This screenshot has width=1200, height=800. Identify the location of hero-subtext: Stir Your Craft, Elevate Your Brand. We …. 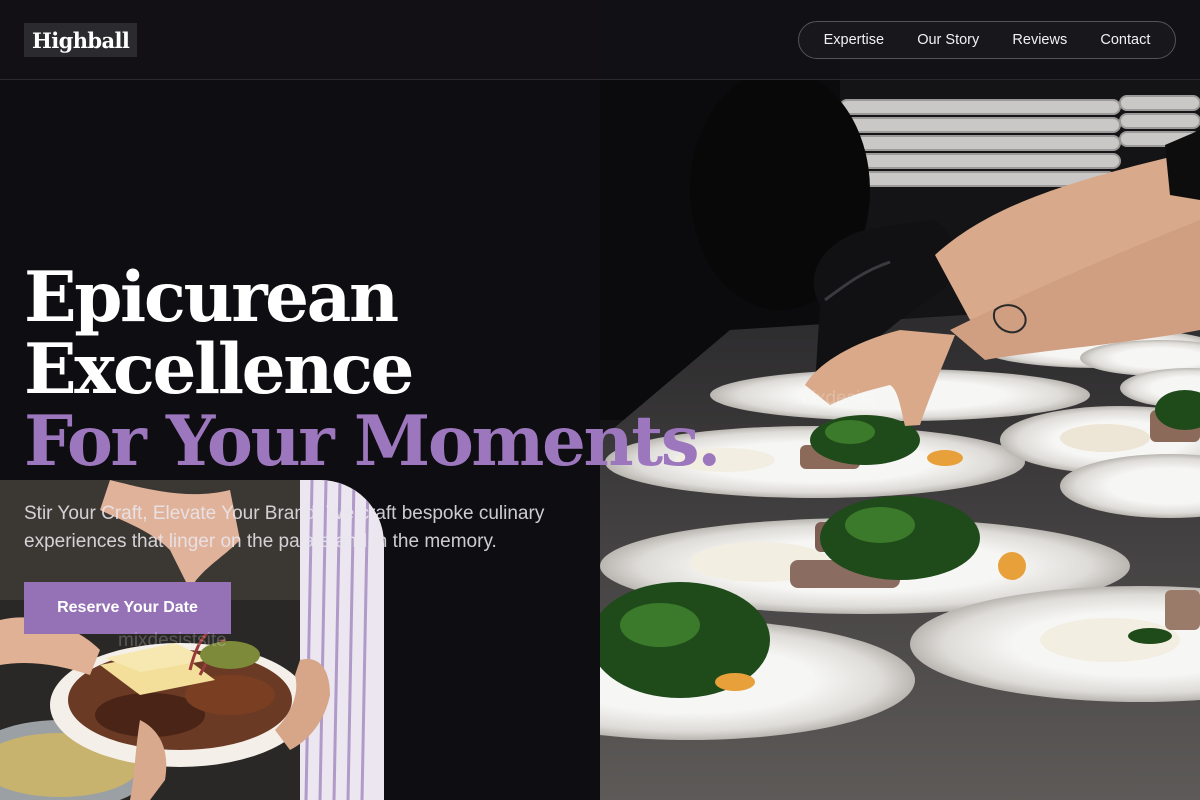
(284, 527).